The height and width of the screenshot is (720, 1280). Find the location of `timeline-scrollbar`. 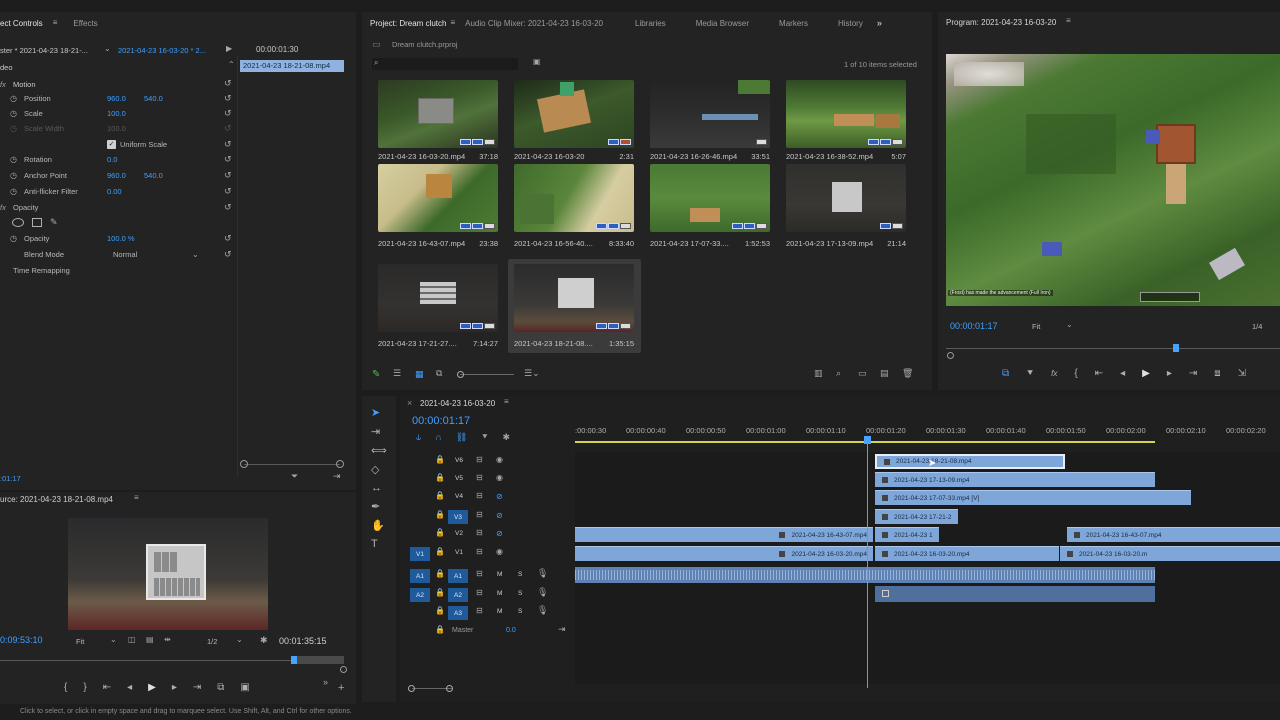

timeline-scrollbar is located at coordinates (430, 688).